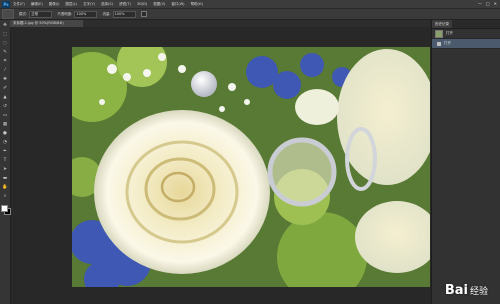 The width and height of the screenshot is (500, 304). Describe the element at coordinates (89, 4) in the screenshot. I see `menu-type: 文字(Y)` at that location.